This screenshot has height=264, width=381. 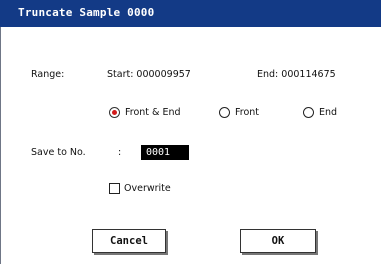 What do you see at coordinates (0, 145) in the screenshot?
I see `dialog-left-border` at bounding box center [0, 145].